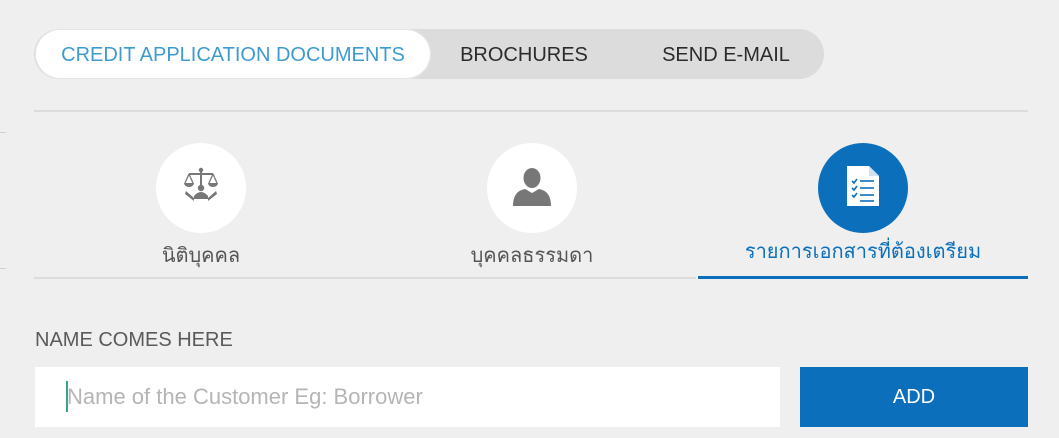 The width and height of the screenshot is (1059, 438). I want to click on category-required-documents: รายการเอกสารที่ต้องเตรียม, so click(863, 210).